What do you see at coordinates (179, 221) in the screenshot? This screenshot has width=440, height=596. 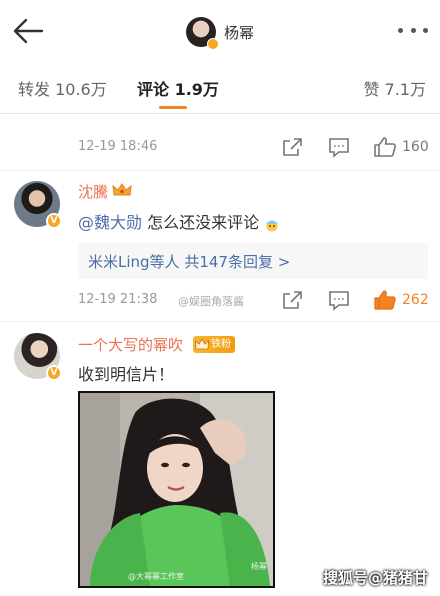 I see `comment-text: @魏大勋 怎么还没来评论` at bounding box center [179, 221].